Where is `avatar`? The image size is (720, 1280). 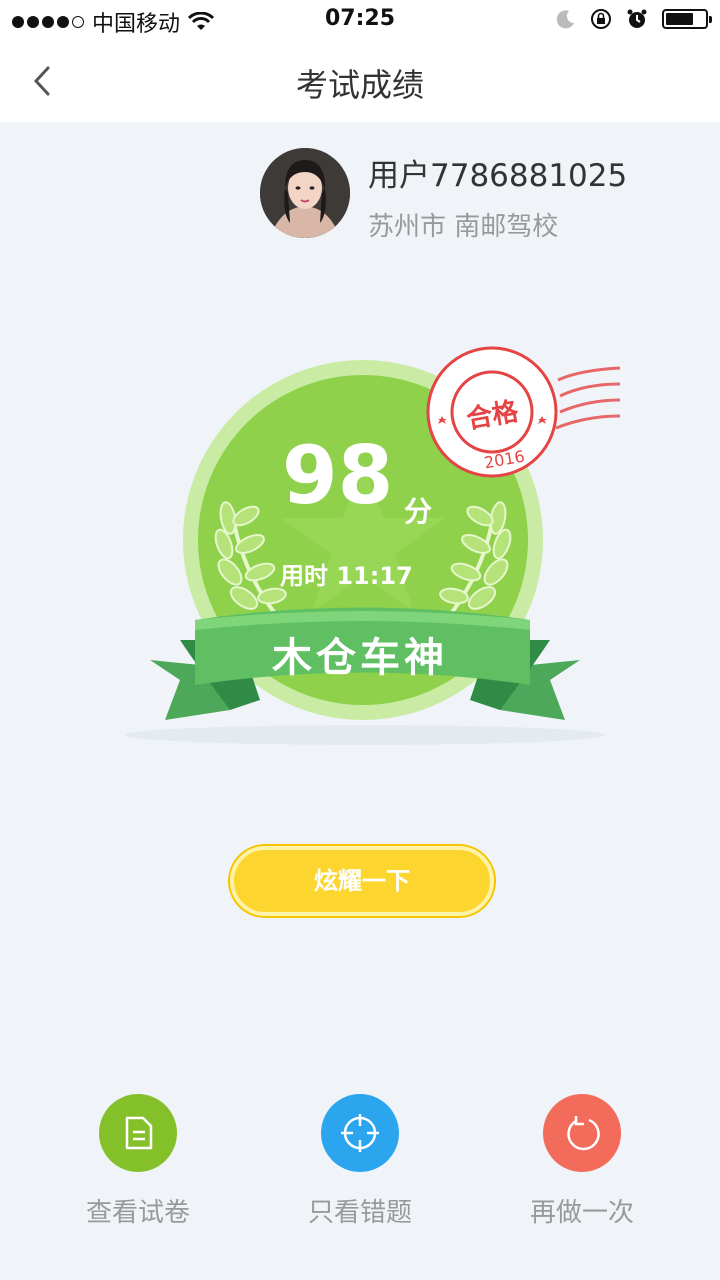
avatar is located at coordinates (305, 193).